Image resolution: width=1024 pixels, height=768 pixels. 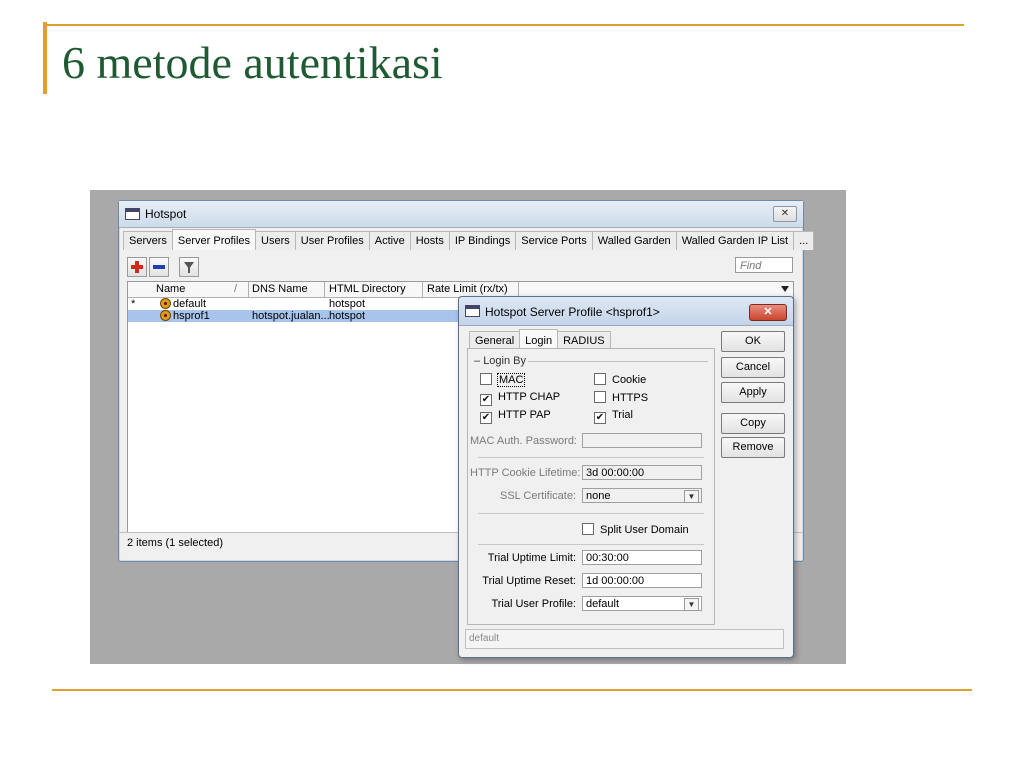 What do you see at coordinates (472, 311) in the screenshot?
I see `dialog-icon` at bounding box center [472, 311].